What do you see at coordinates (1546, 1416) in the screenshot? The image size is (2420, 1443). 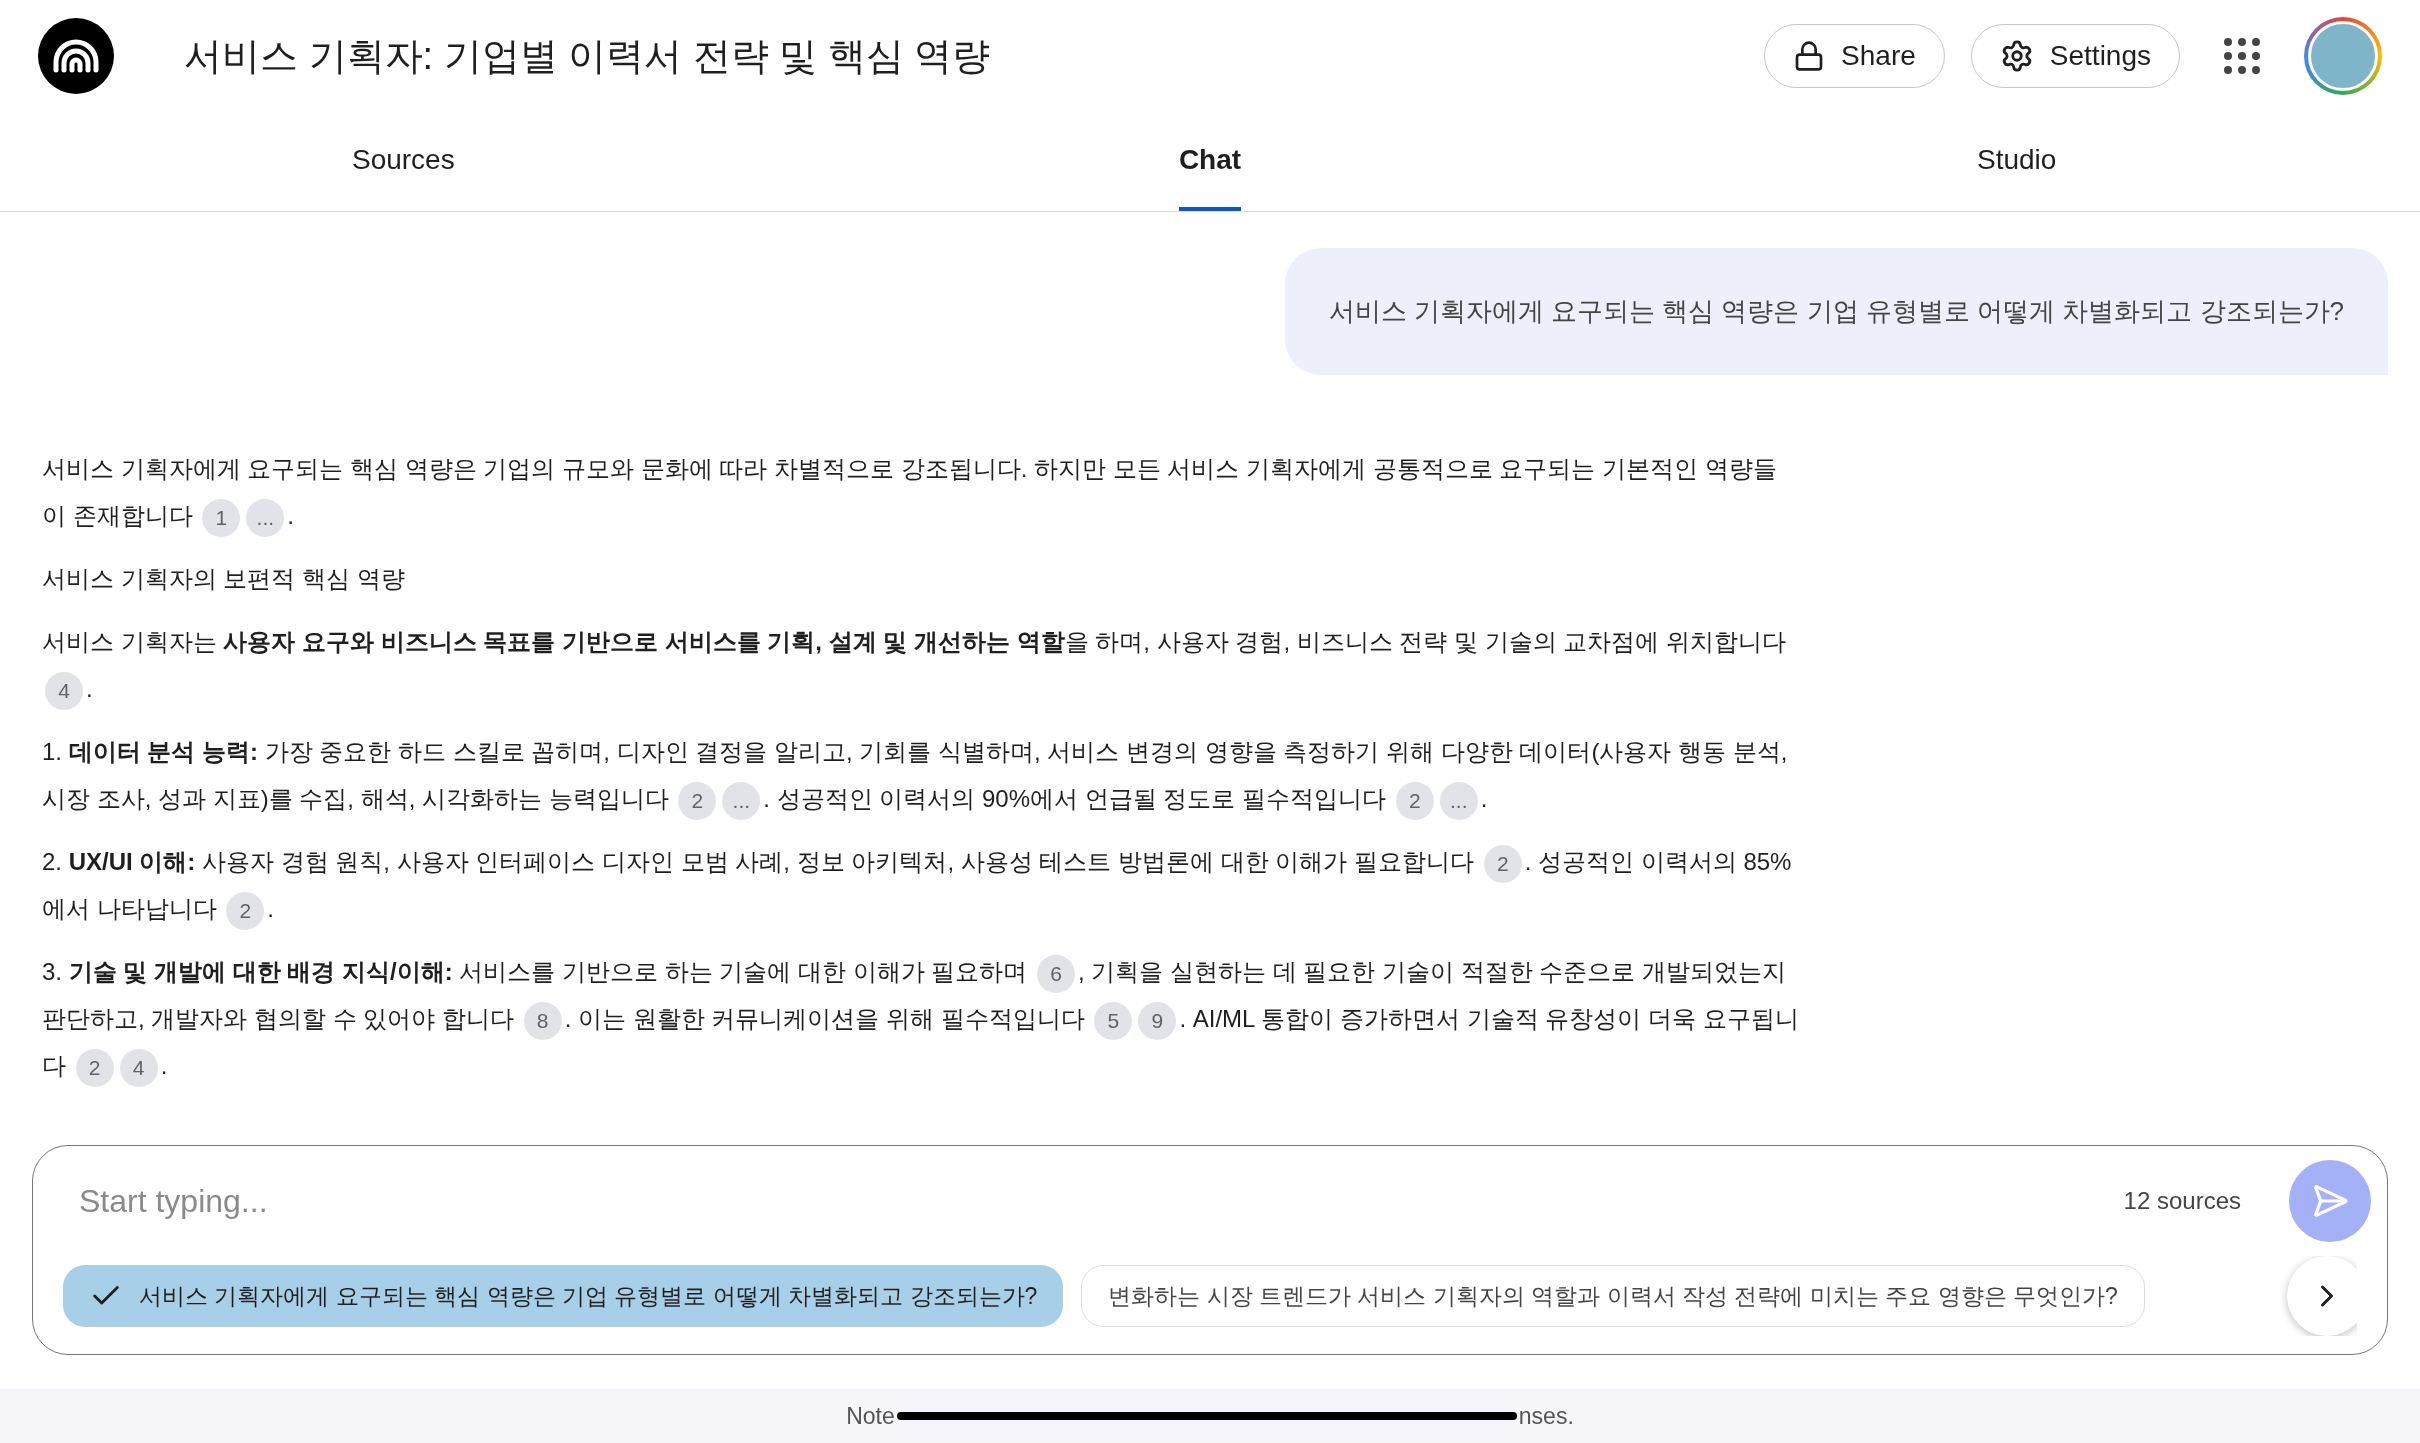 I see `footer-text: nses.` at bounding box center [1546, 1416].